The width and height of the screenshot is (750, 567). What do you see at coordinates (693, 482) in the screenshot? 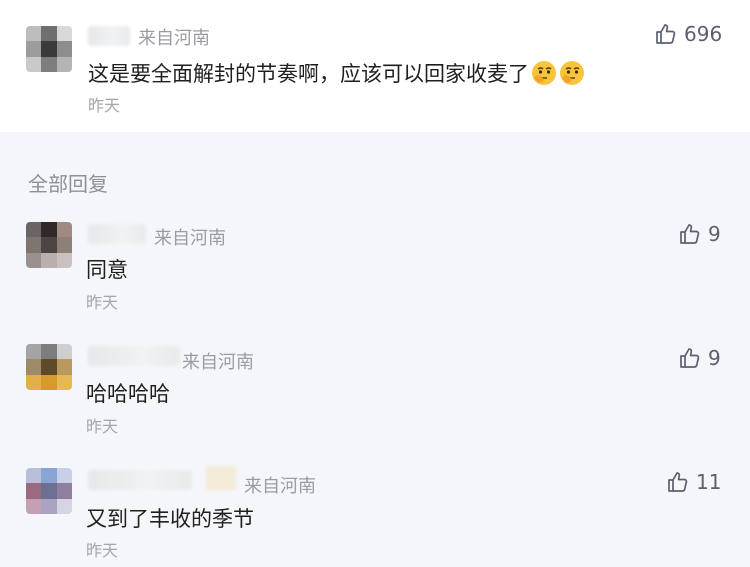
I see `like-button: 11` at bounding box center [693, 482].